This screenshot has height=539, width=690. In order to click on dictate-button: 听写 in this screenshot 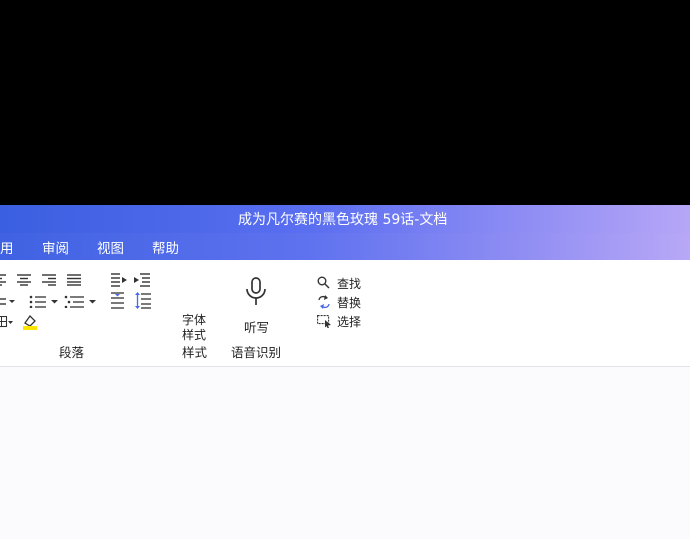, I will do `click(256, 326)`.